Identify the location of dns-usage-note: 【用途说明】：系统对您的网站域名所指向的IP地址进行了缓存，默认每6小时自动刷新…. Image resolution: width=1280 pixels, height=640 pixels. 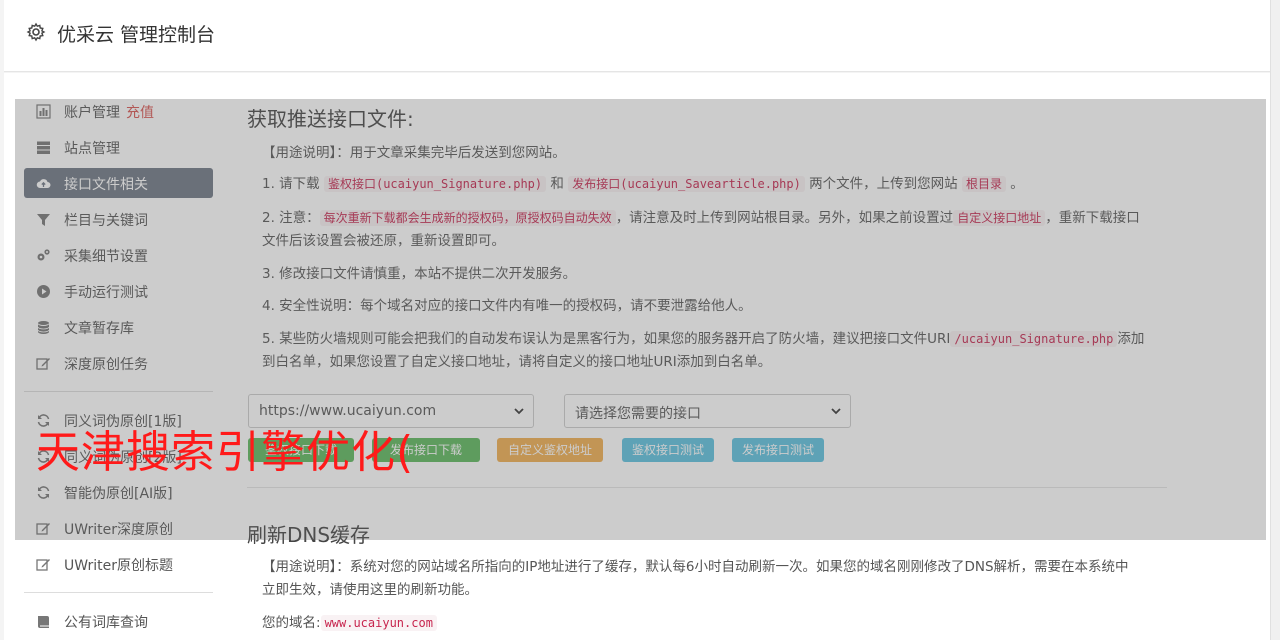
(695, 578).